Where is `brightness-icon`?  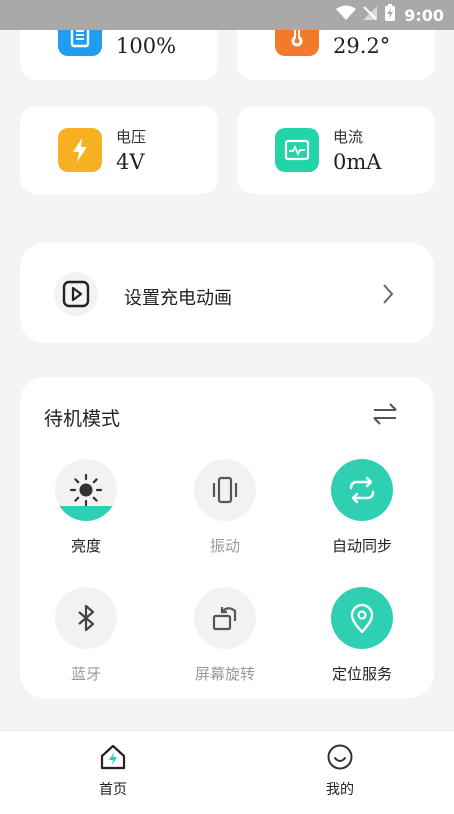 brightness-icon is located at coordinates (86, 490).